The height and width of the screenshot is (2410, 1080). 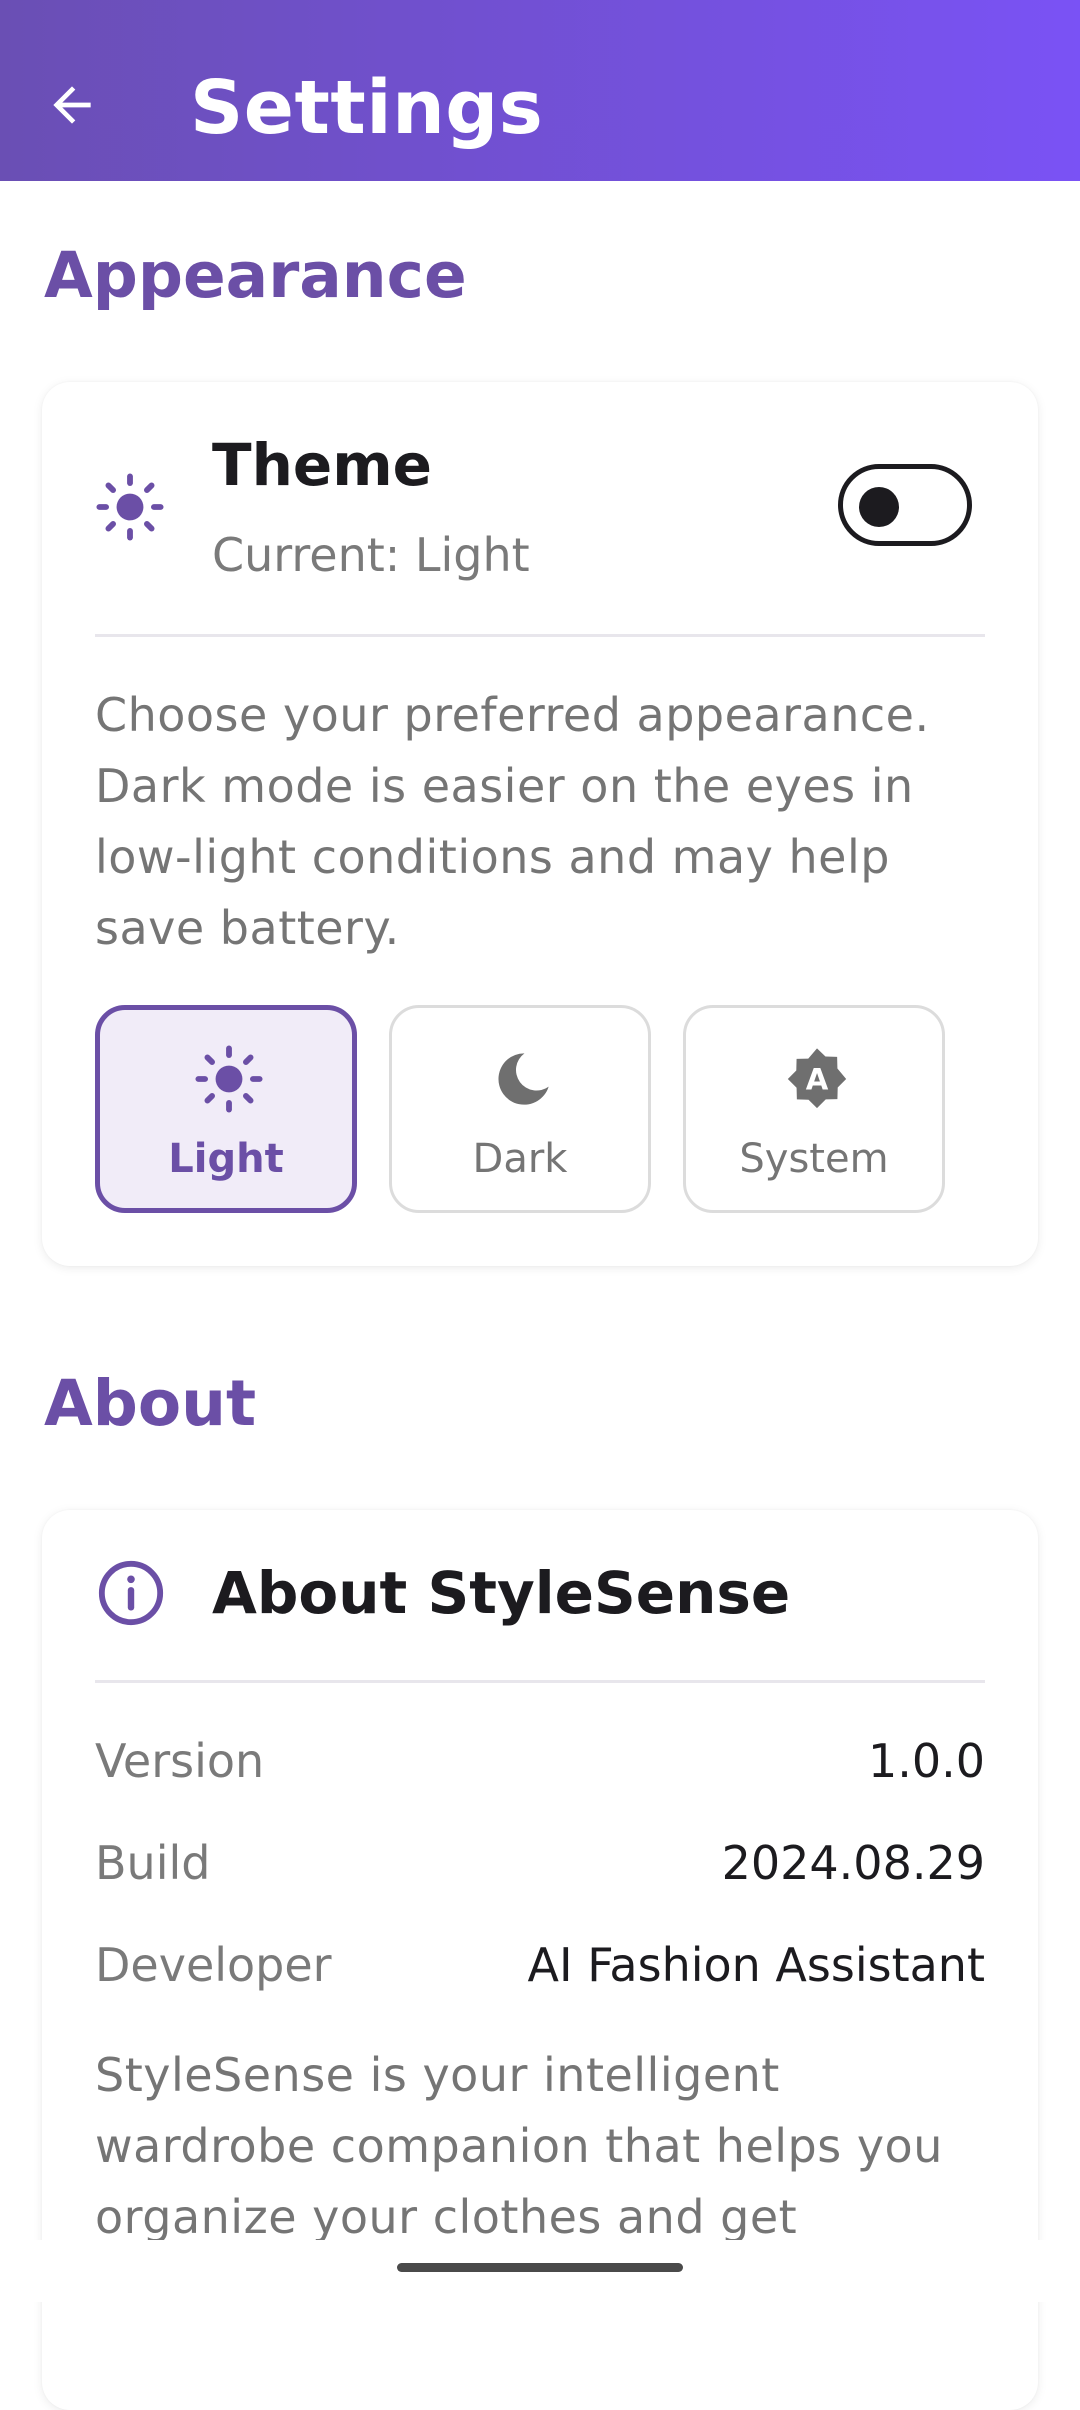 I want to click on version-label: Version, so click(x=180, y=1761).